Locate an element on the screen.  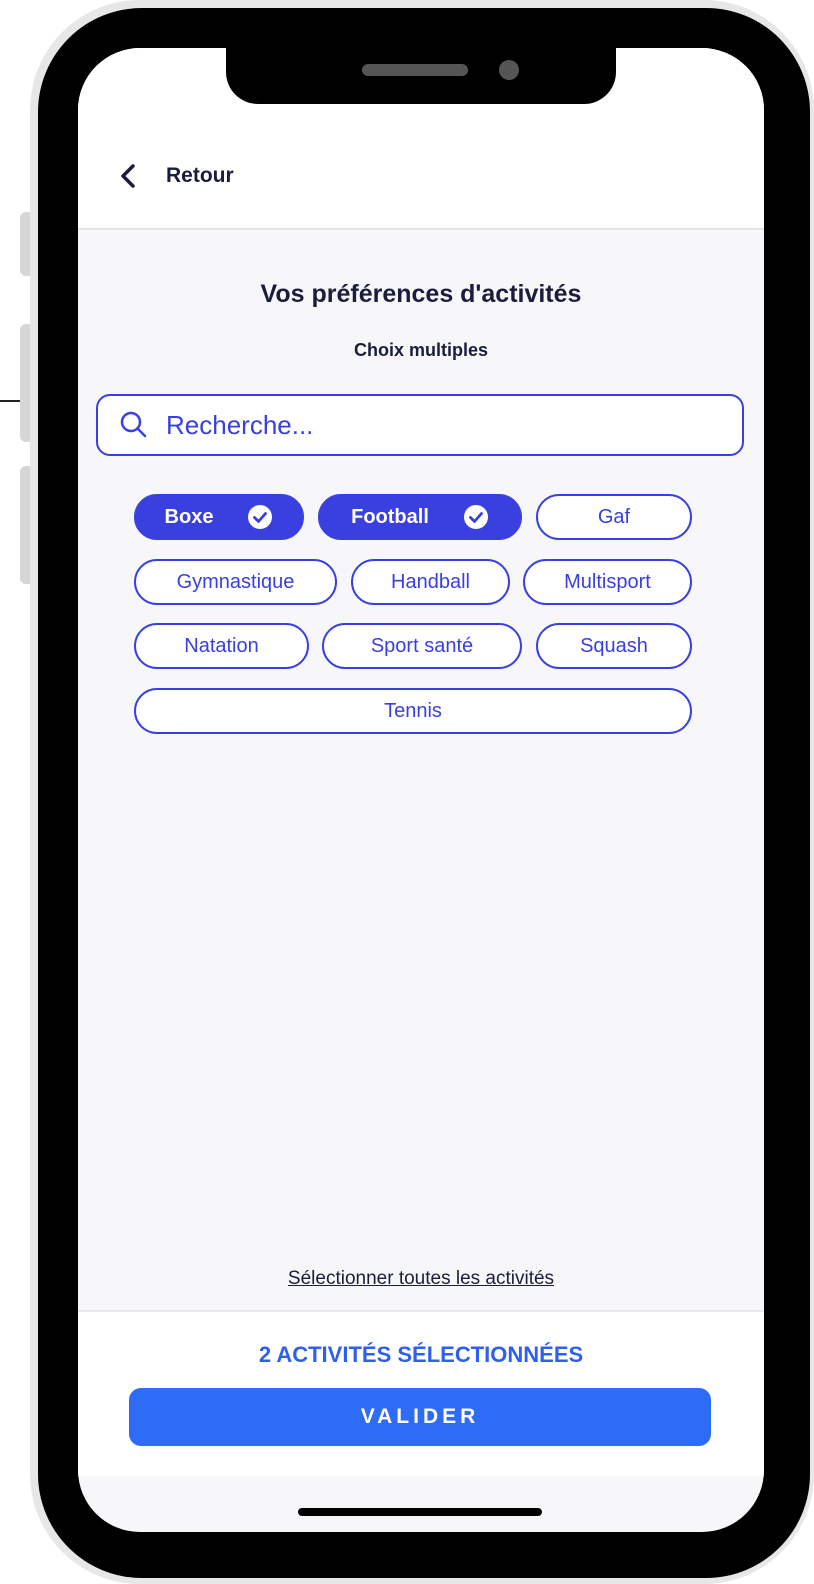
chip-tennis: Tennis is located at coordinates (413, 711).